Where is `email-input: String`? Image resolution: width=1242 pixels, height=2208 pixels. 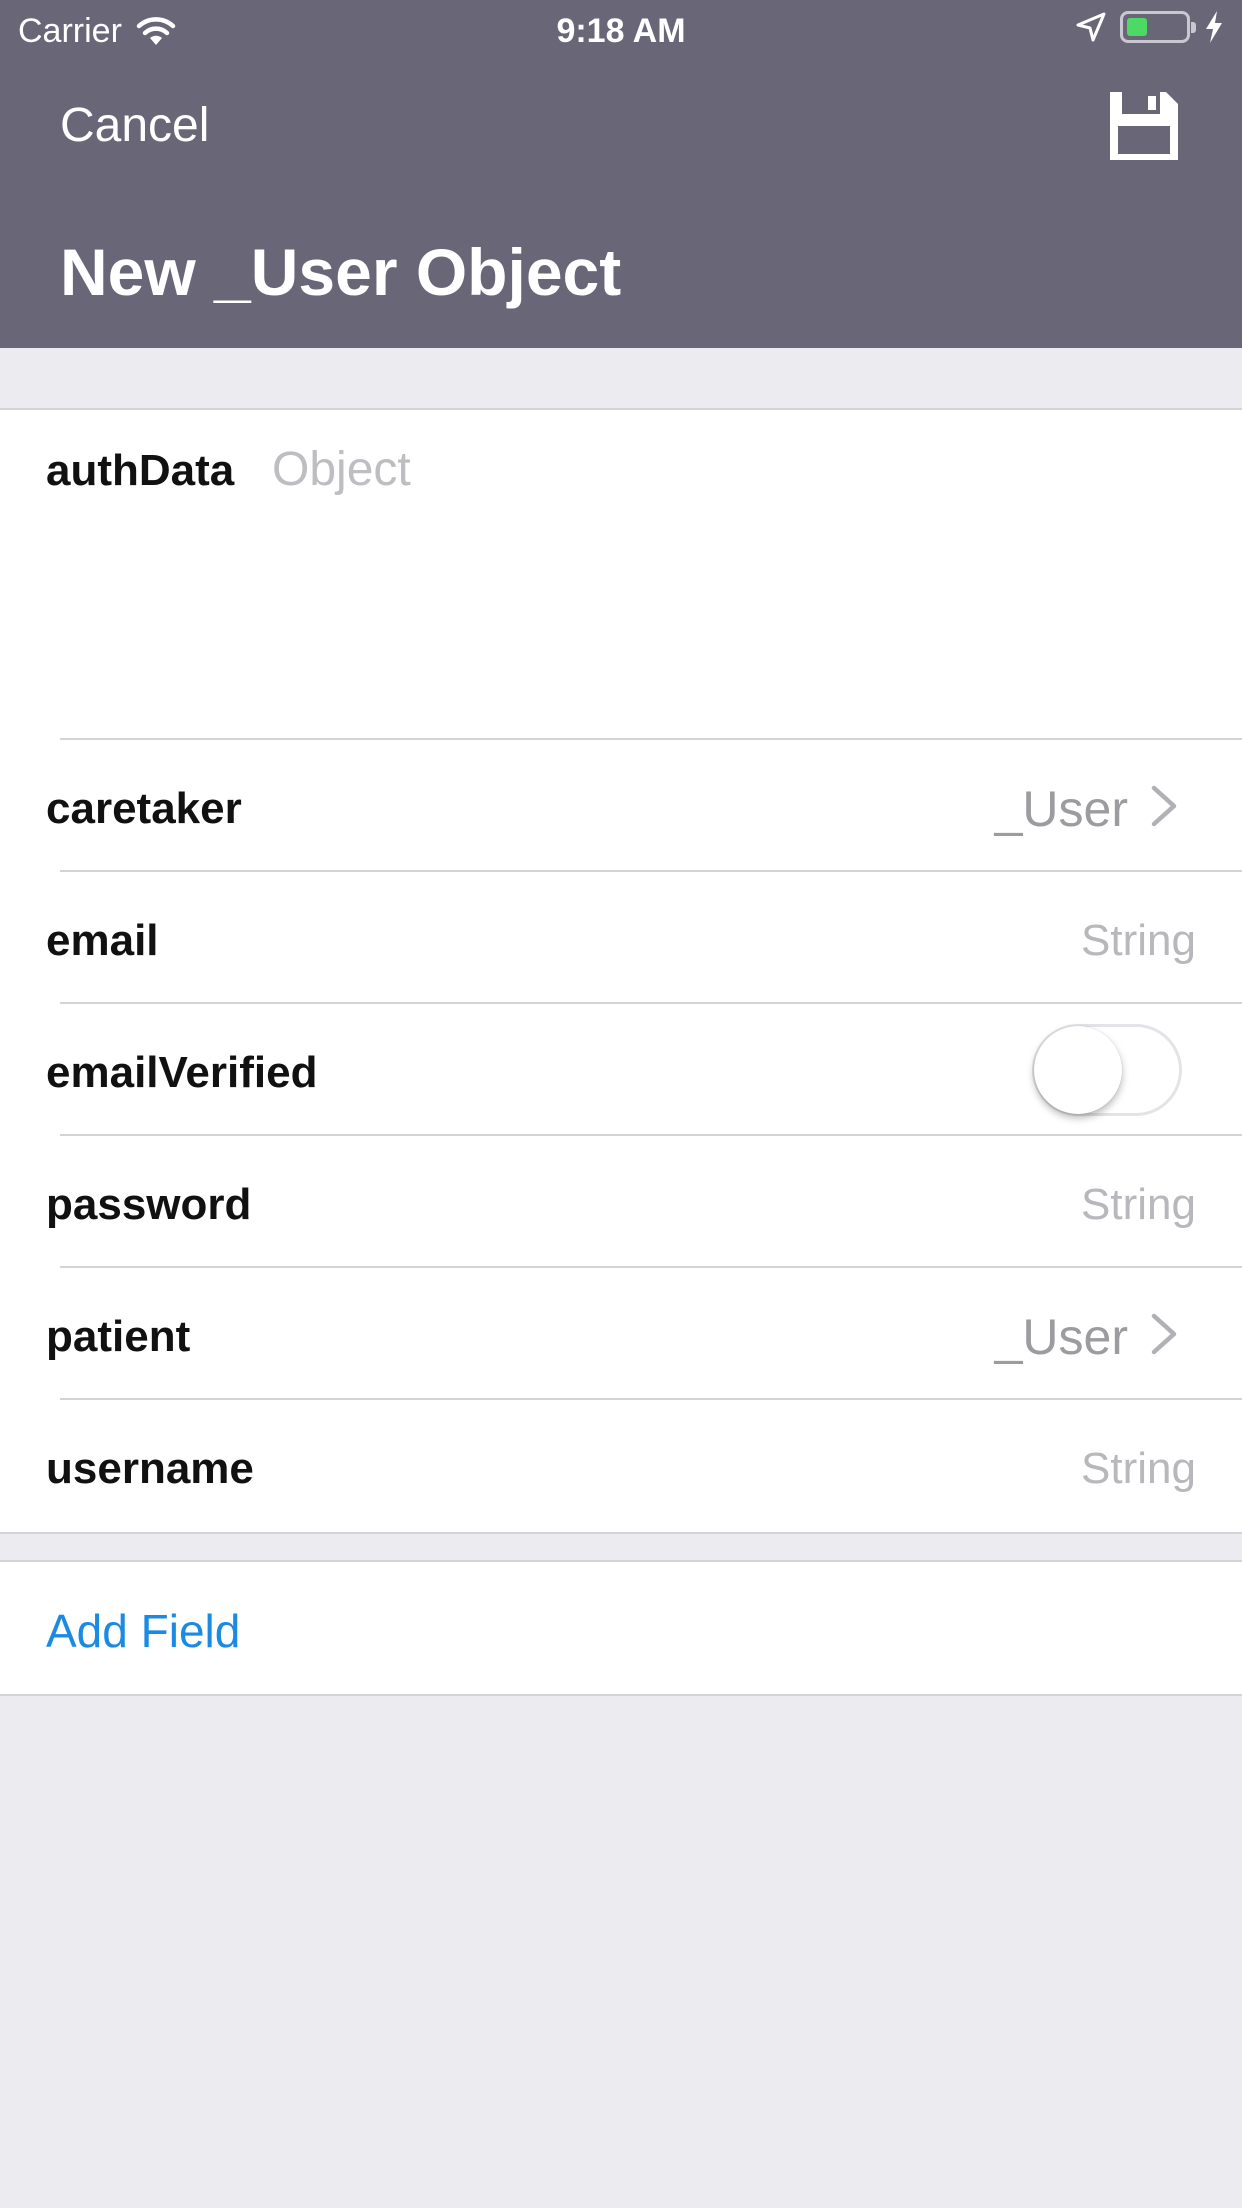
email-input: String is located at coordinates (1138, 941).